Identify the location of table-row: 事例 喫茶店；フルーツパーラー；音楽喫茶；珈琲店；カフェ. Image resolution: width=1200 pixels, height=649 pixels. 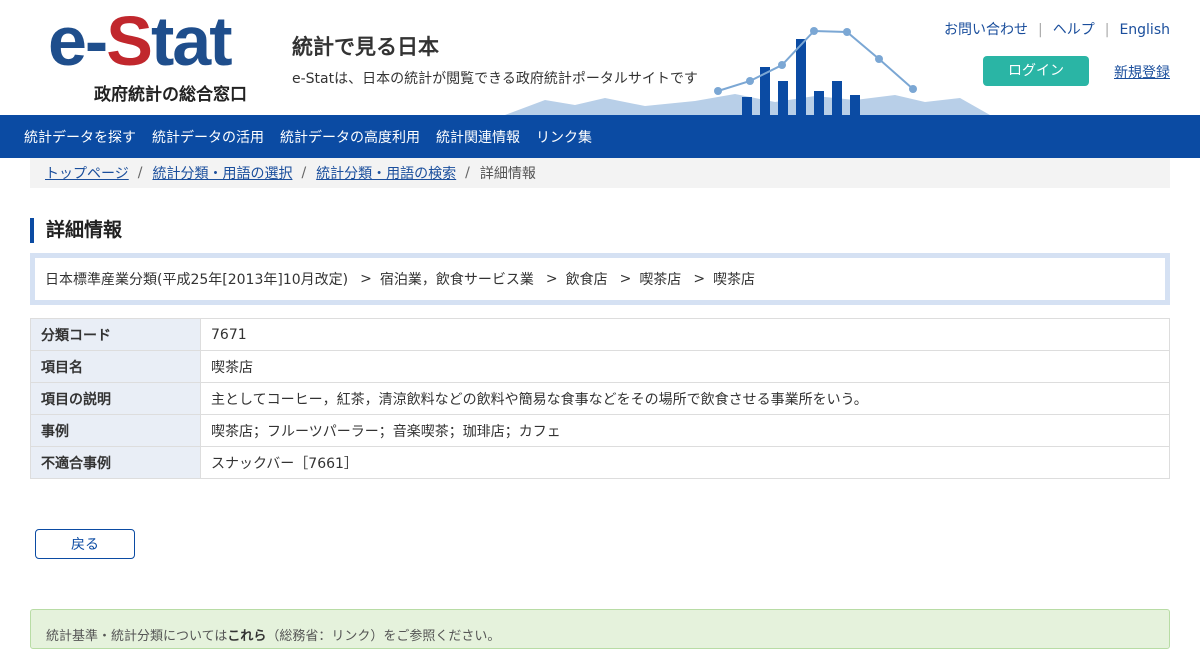
(600, 430).